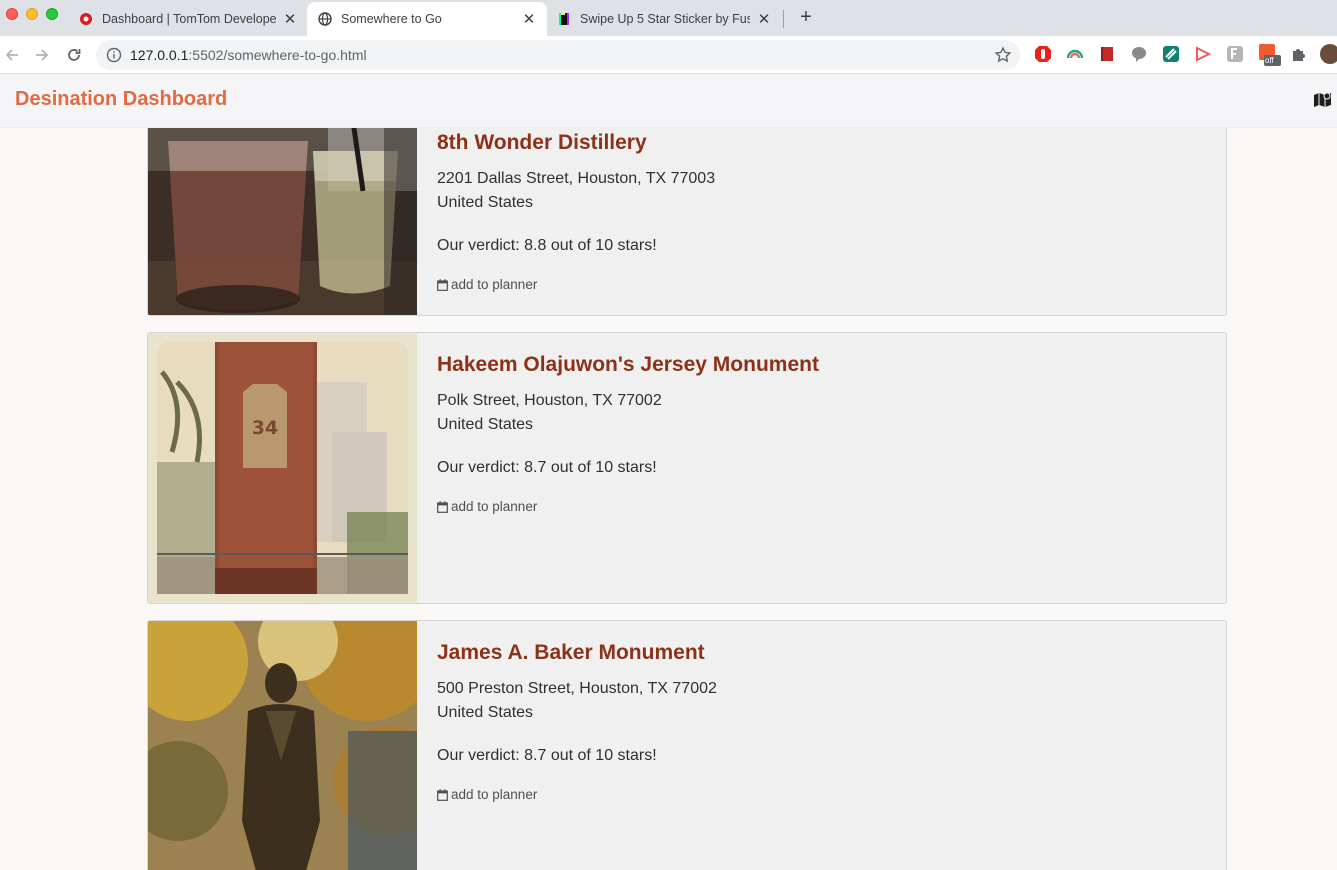  I want to click on jersey-monument-photo: 34, so click(282, 468).